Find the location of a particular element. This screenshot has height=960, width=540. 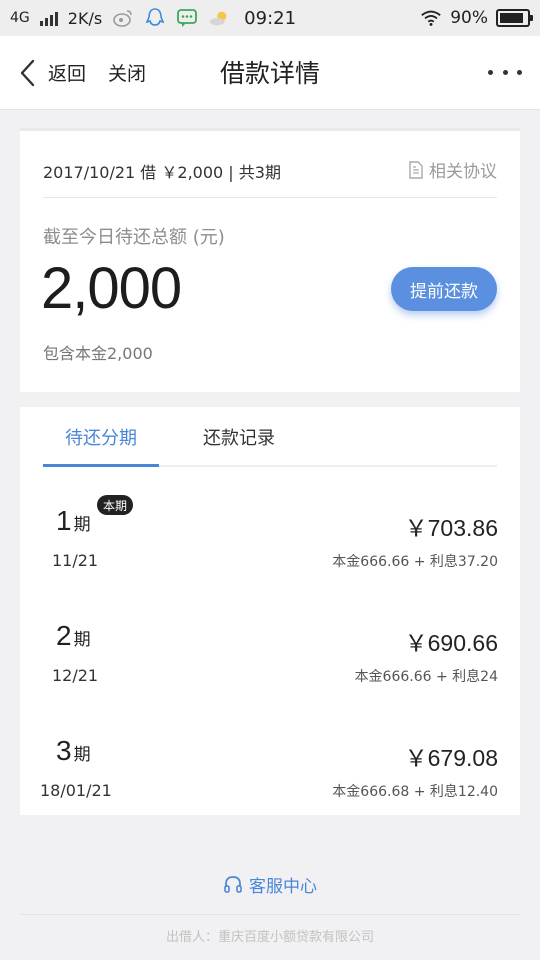

lender-info: 出借人：重庆百度小额贷款有限公司 is located at coordinates (269, 937).